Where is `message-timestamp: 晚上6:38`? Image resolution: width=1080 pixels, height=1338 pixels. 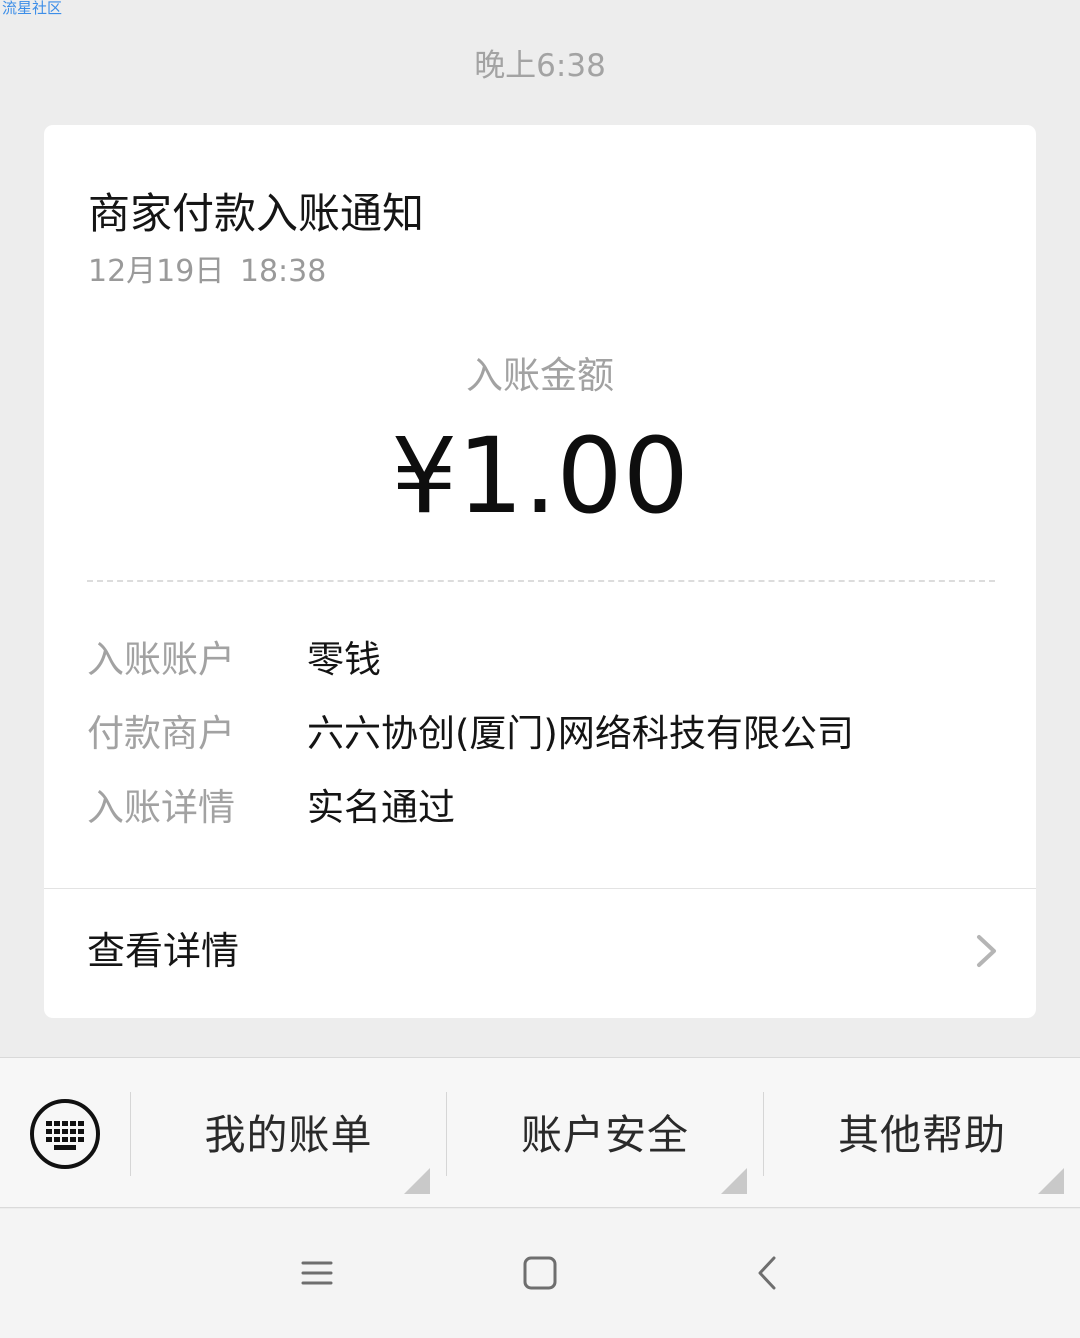 message-timestamp: 晚上6:38 is located at coordinates (540, 66).